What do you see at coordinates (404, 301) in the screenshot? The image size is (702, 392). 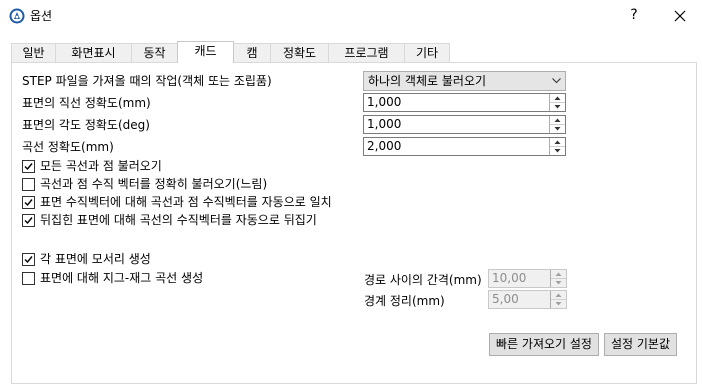 I see `boundary-label: 경계 정리(mm)` at bounding box center [404, 301].